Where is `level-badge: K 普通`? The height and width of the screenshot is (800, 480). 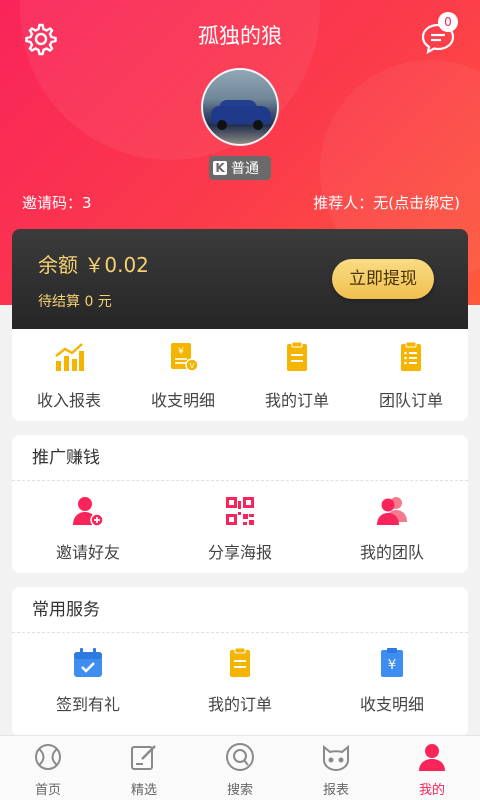 level-badge: K 普通 is located at coordinates (240, 168).